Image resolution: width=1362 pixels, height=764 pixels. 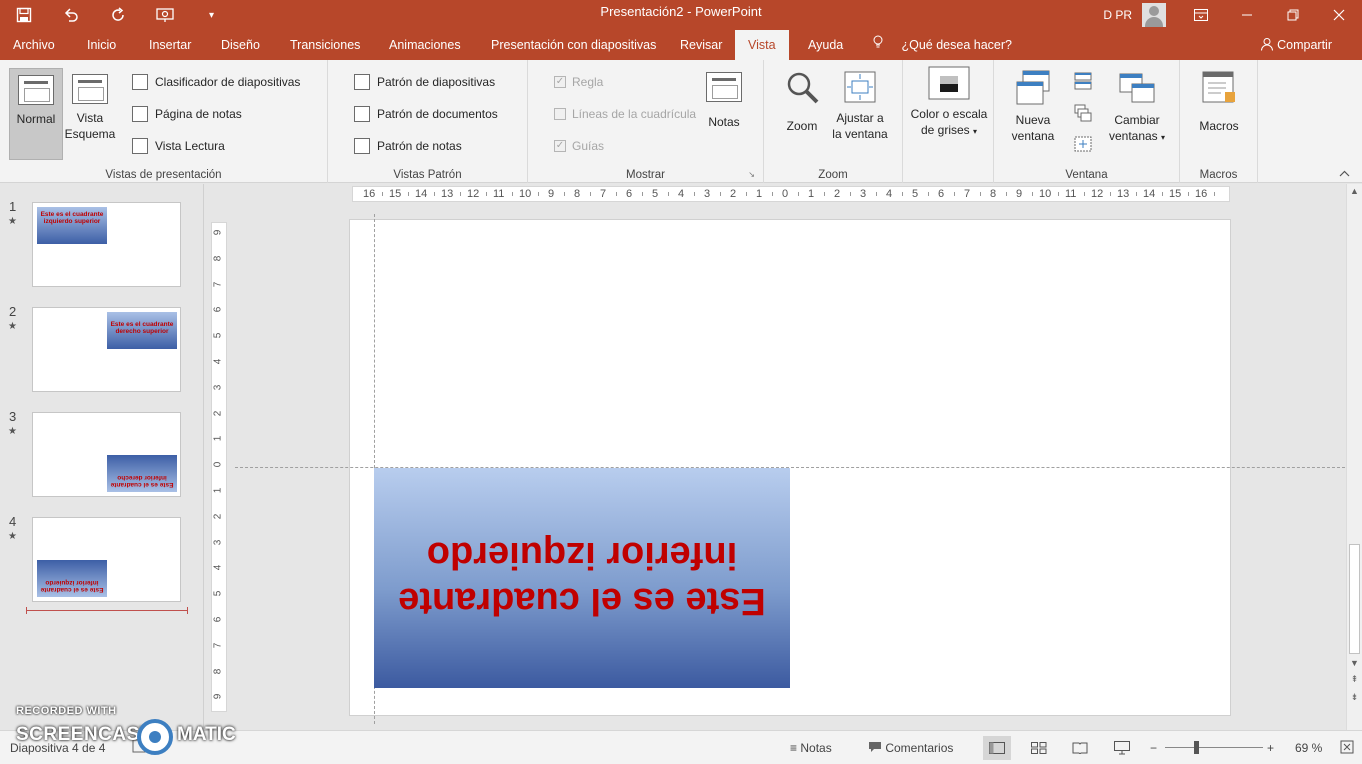 What do you see at coordinates (1137, 88) in the screenshot?
I see `switch-windows-icon` at bounding box center [1137, 88].